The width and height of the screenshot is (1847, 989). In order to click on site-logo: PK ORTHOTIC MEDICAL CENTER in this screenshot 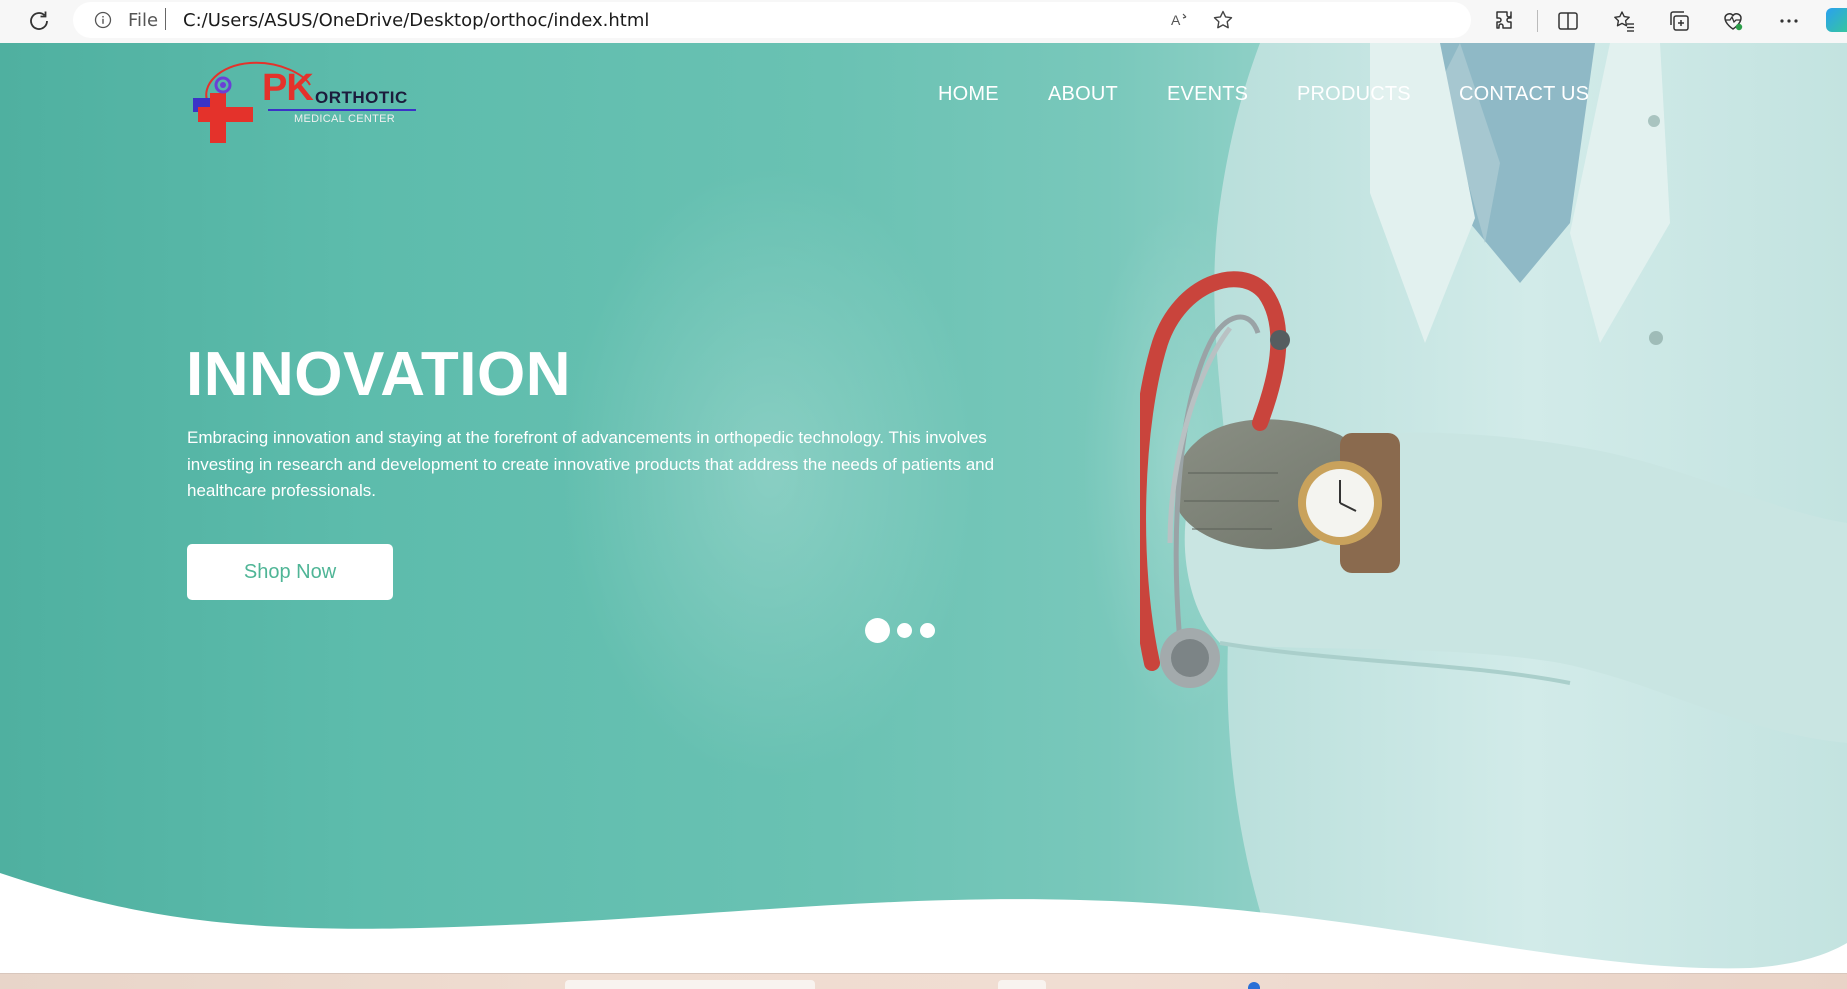, I will do `click(310, 100)`.